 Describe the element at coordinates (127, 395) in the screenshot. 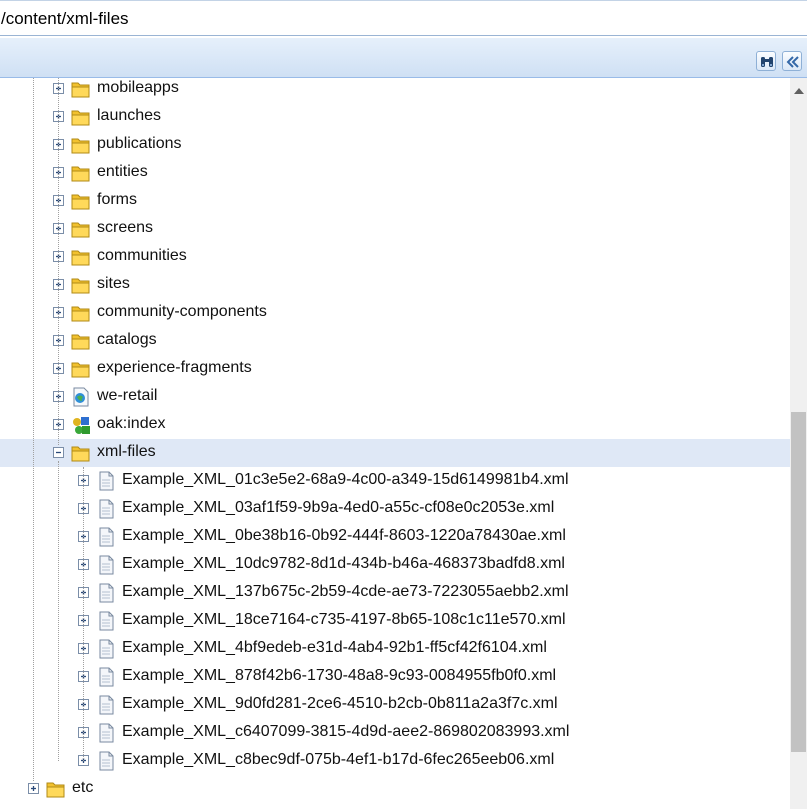

I see `tree-node-label: we-retail` at that location.